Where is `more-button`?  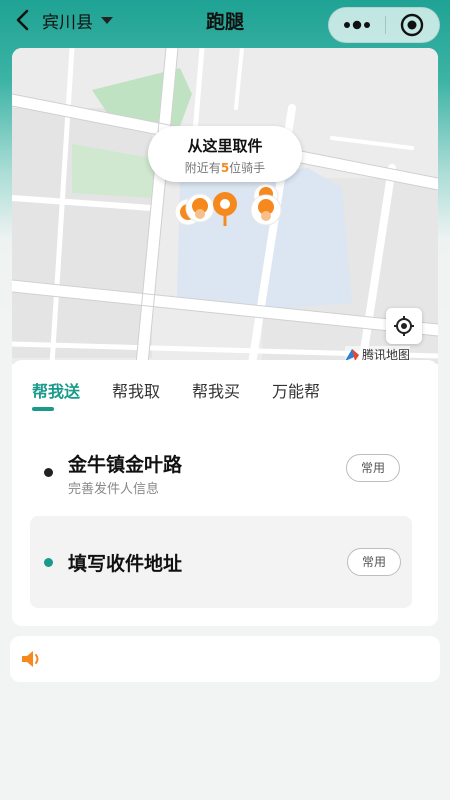
more-button is located at coordinates (356, 25).